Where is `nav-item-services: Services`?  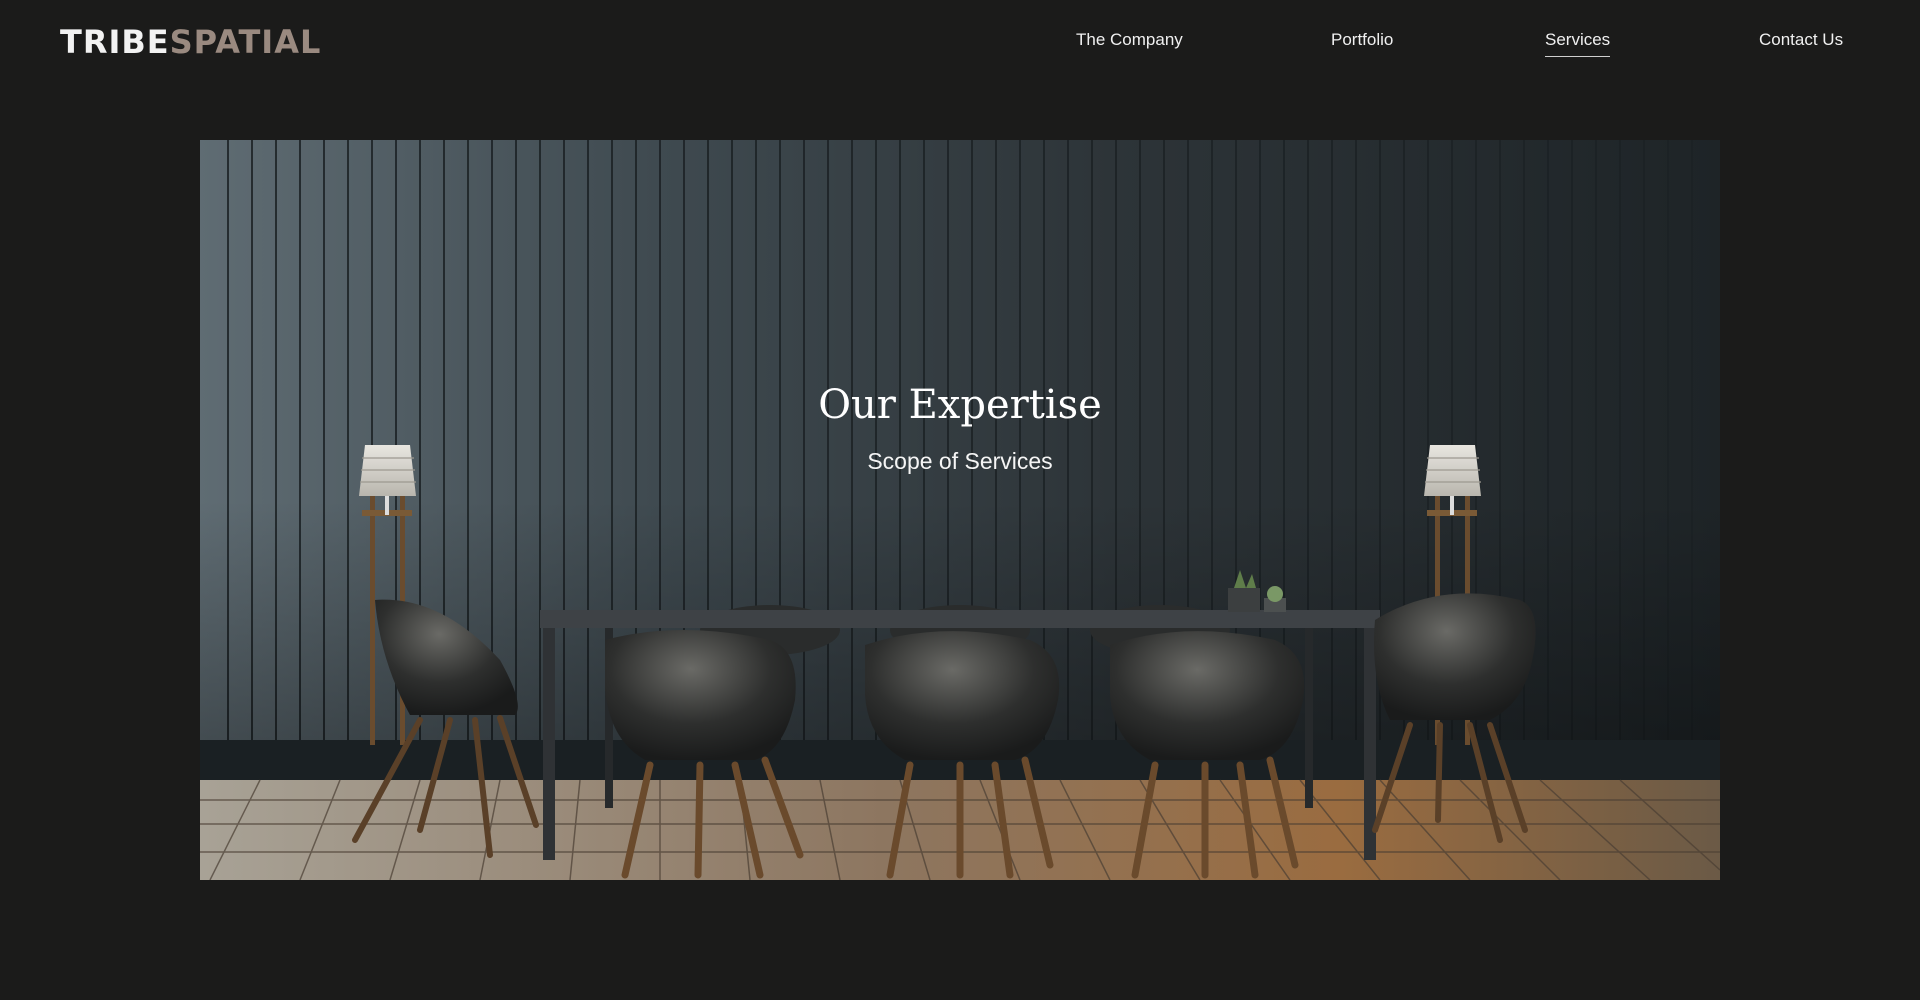 nav-item-services: Services is located at coordinates (1578, 43).